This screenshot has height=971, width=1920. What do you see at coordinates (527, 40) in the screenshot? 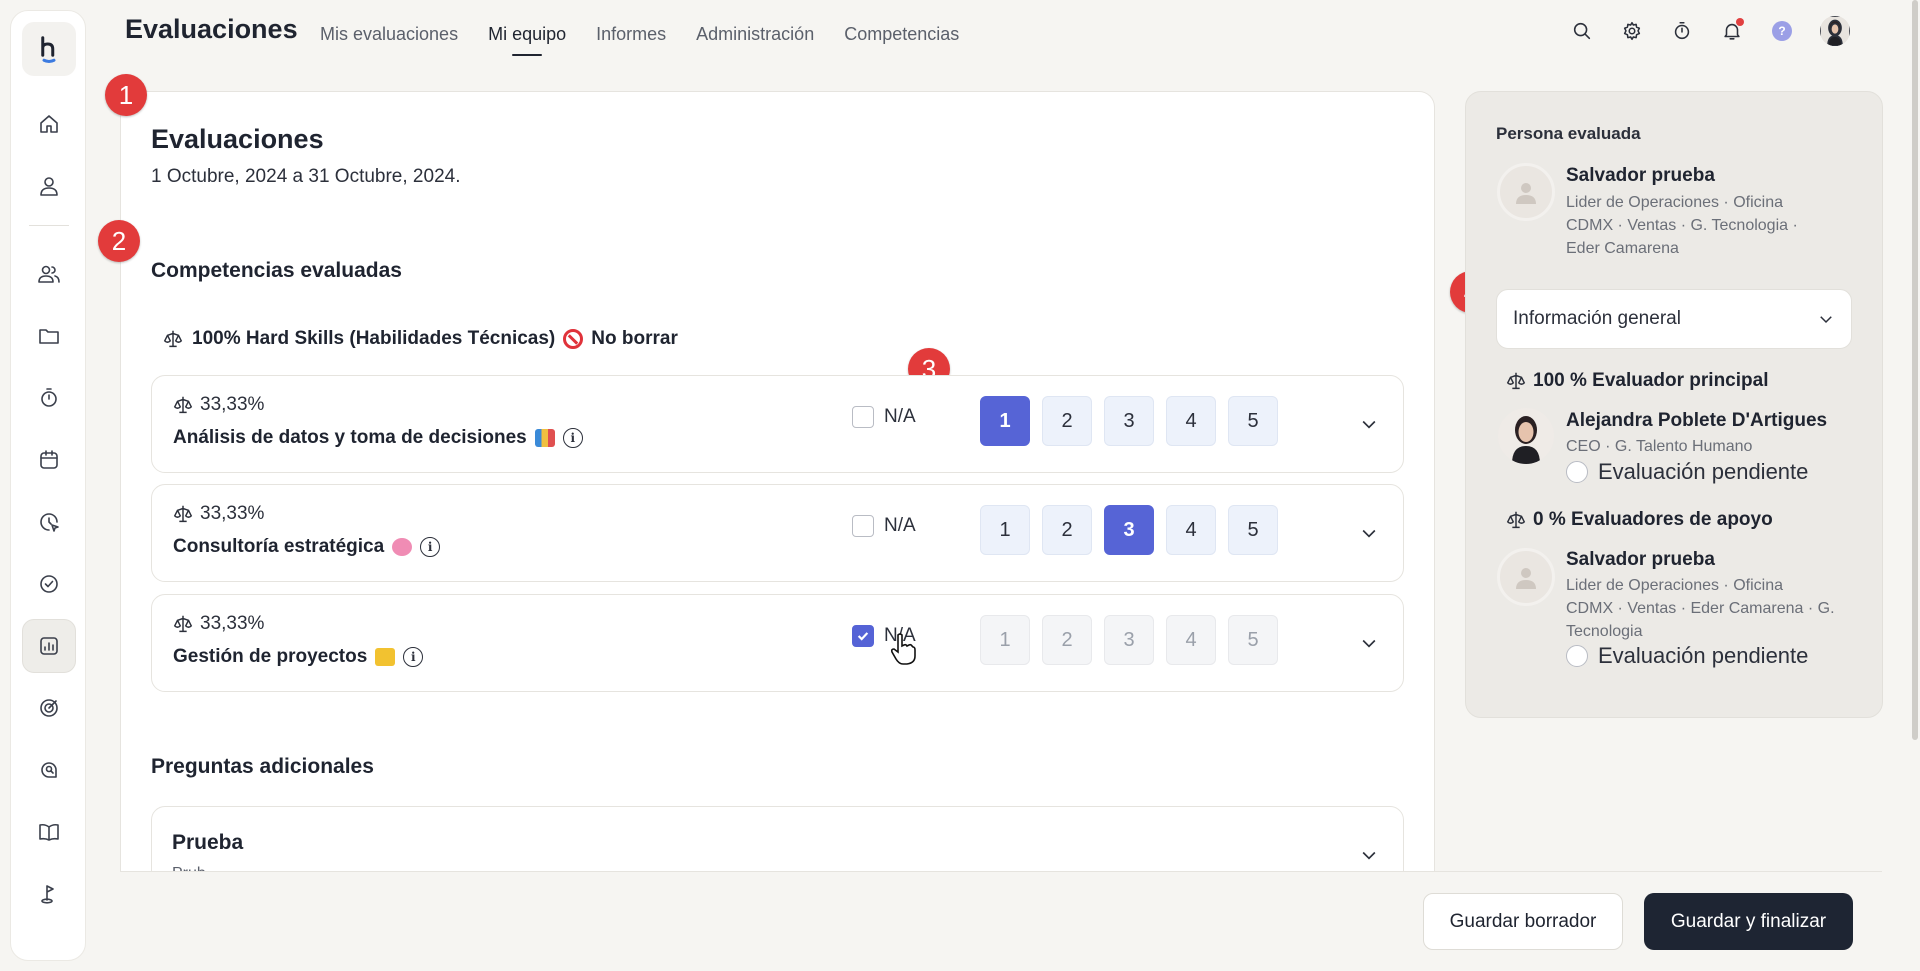
I see `tab-mi-equipo: Mi equipo` at bounding box center [527, 40].